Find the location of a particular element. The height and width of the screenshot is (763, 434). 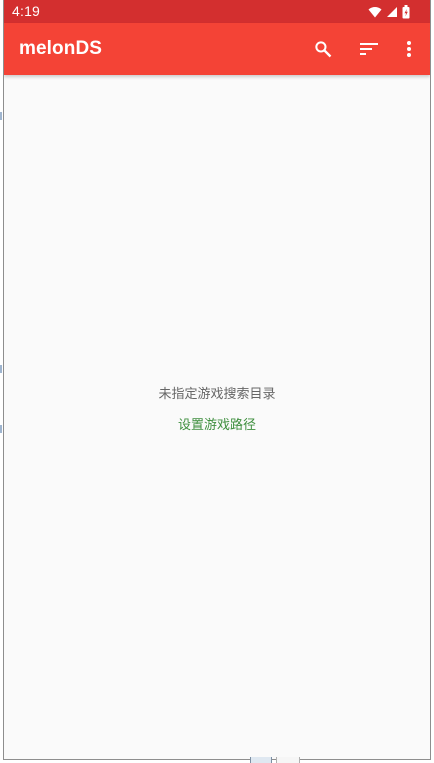

more-vert-icon is located at coordinates (409, 49).